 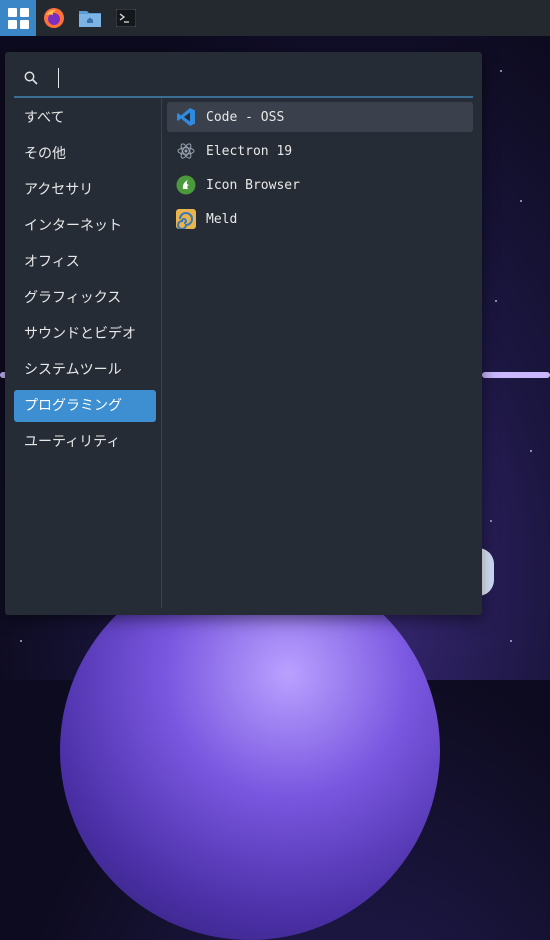 What do you see at coordinates (249, 151) in the screenshot?
I see `app-label: Electron 19` at bounding box center [249, 151].